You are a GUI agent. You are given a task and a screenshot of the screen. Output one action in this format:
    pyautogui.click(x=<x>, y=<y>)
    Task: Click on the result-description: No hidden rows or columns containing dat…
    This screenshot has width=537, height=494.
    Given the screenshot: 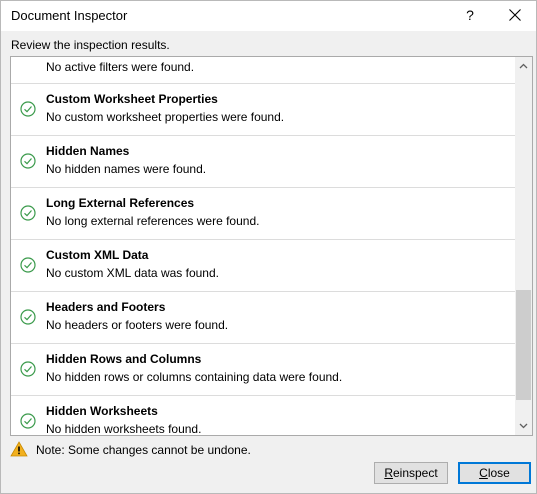 What is the action you would take?
    pyautogui.click(x=194, y=377)
    